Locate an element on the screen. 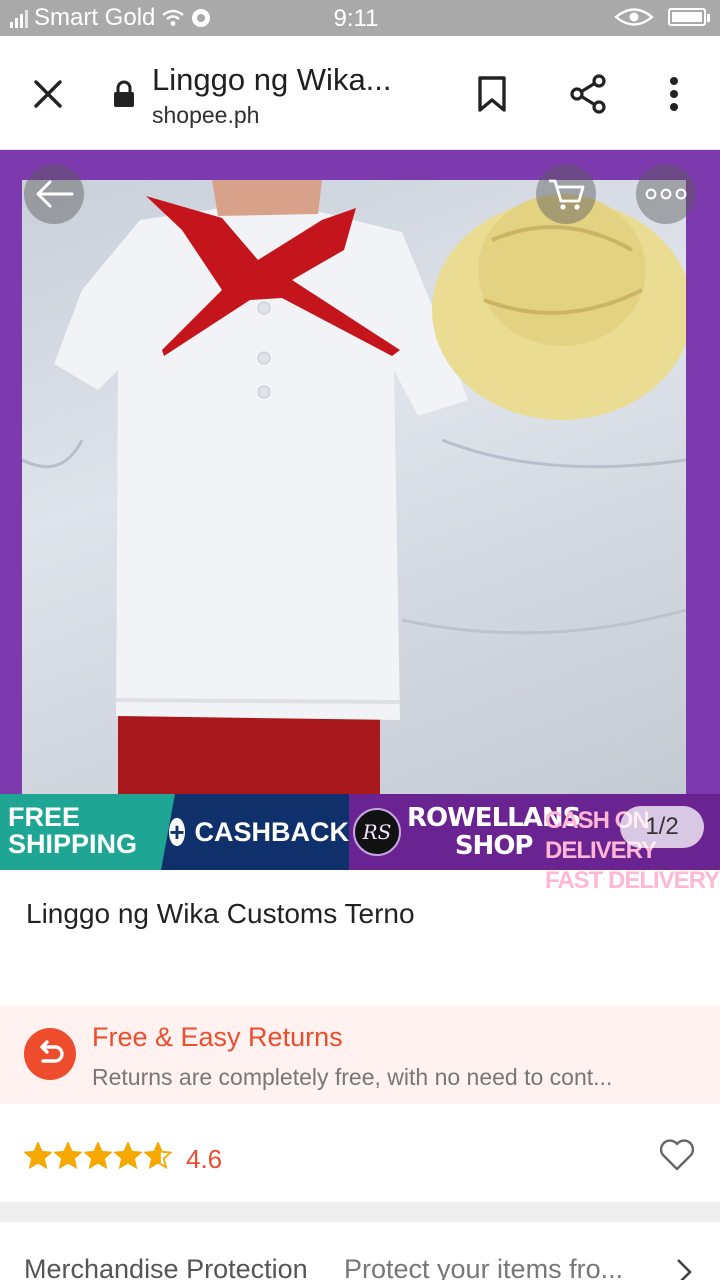 This screenshot has height=1280, width=720. shop-tag-line2: FAST DELIVERY is located at coordinates (632, 880).